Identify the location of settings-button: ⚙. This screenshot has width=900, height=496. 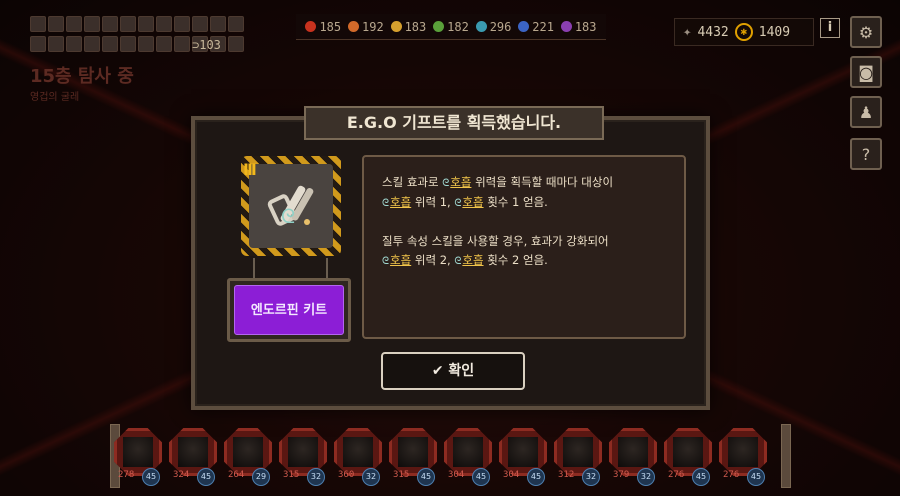
(866, 32).